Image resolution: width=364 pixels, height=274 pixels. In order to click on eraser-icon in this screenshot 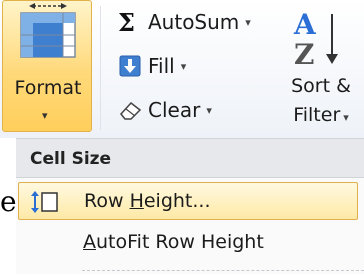, I will do `click(133, 110)`.